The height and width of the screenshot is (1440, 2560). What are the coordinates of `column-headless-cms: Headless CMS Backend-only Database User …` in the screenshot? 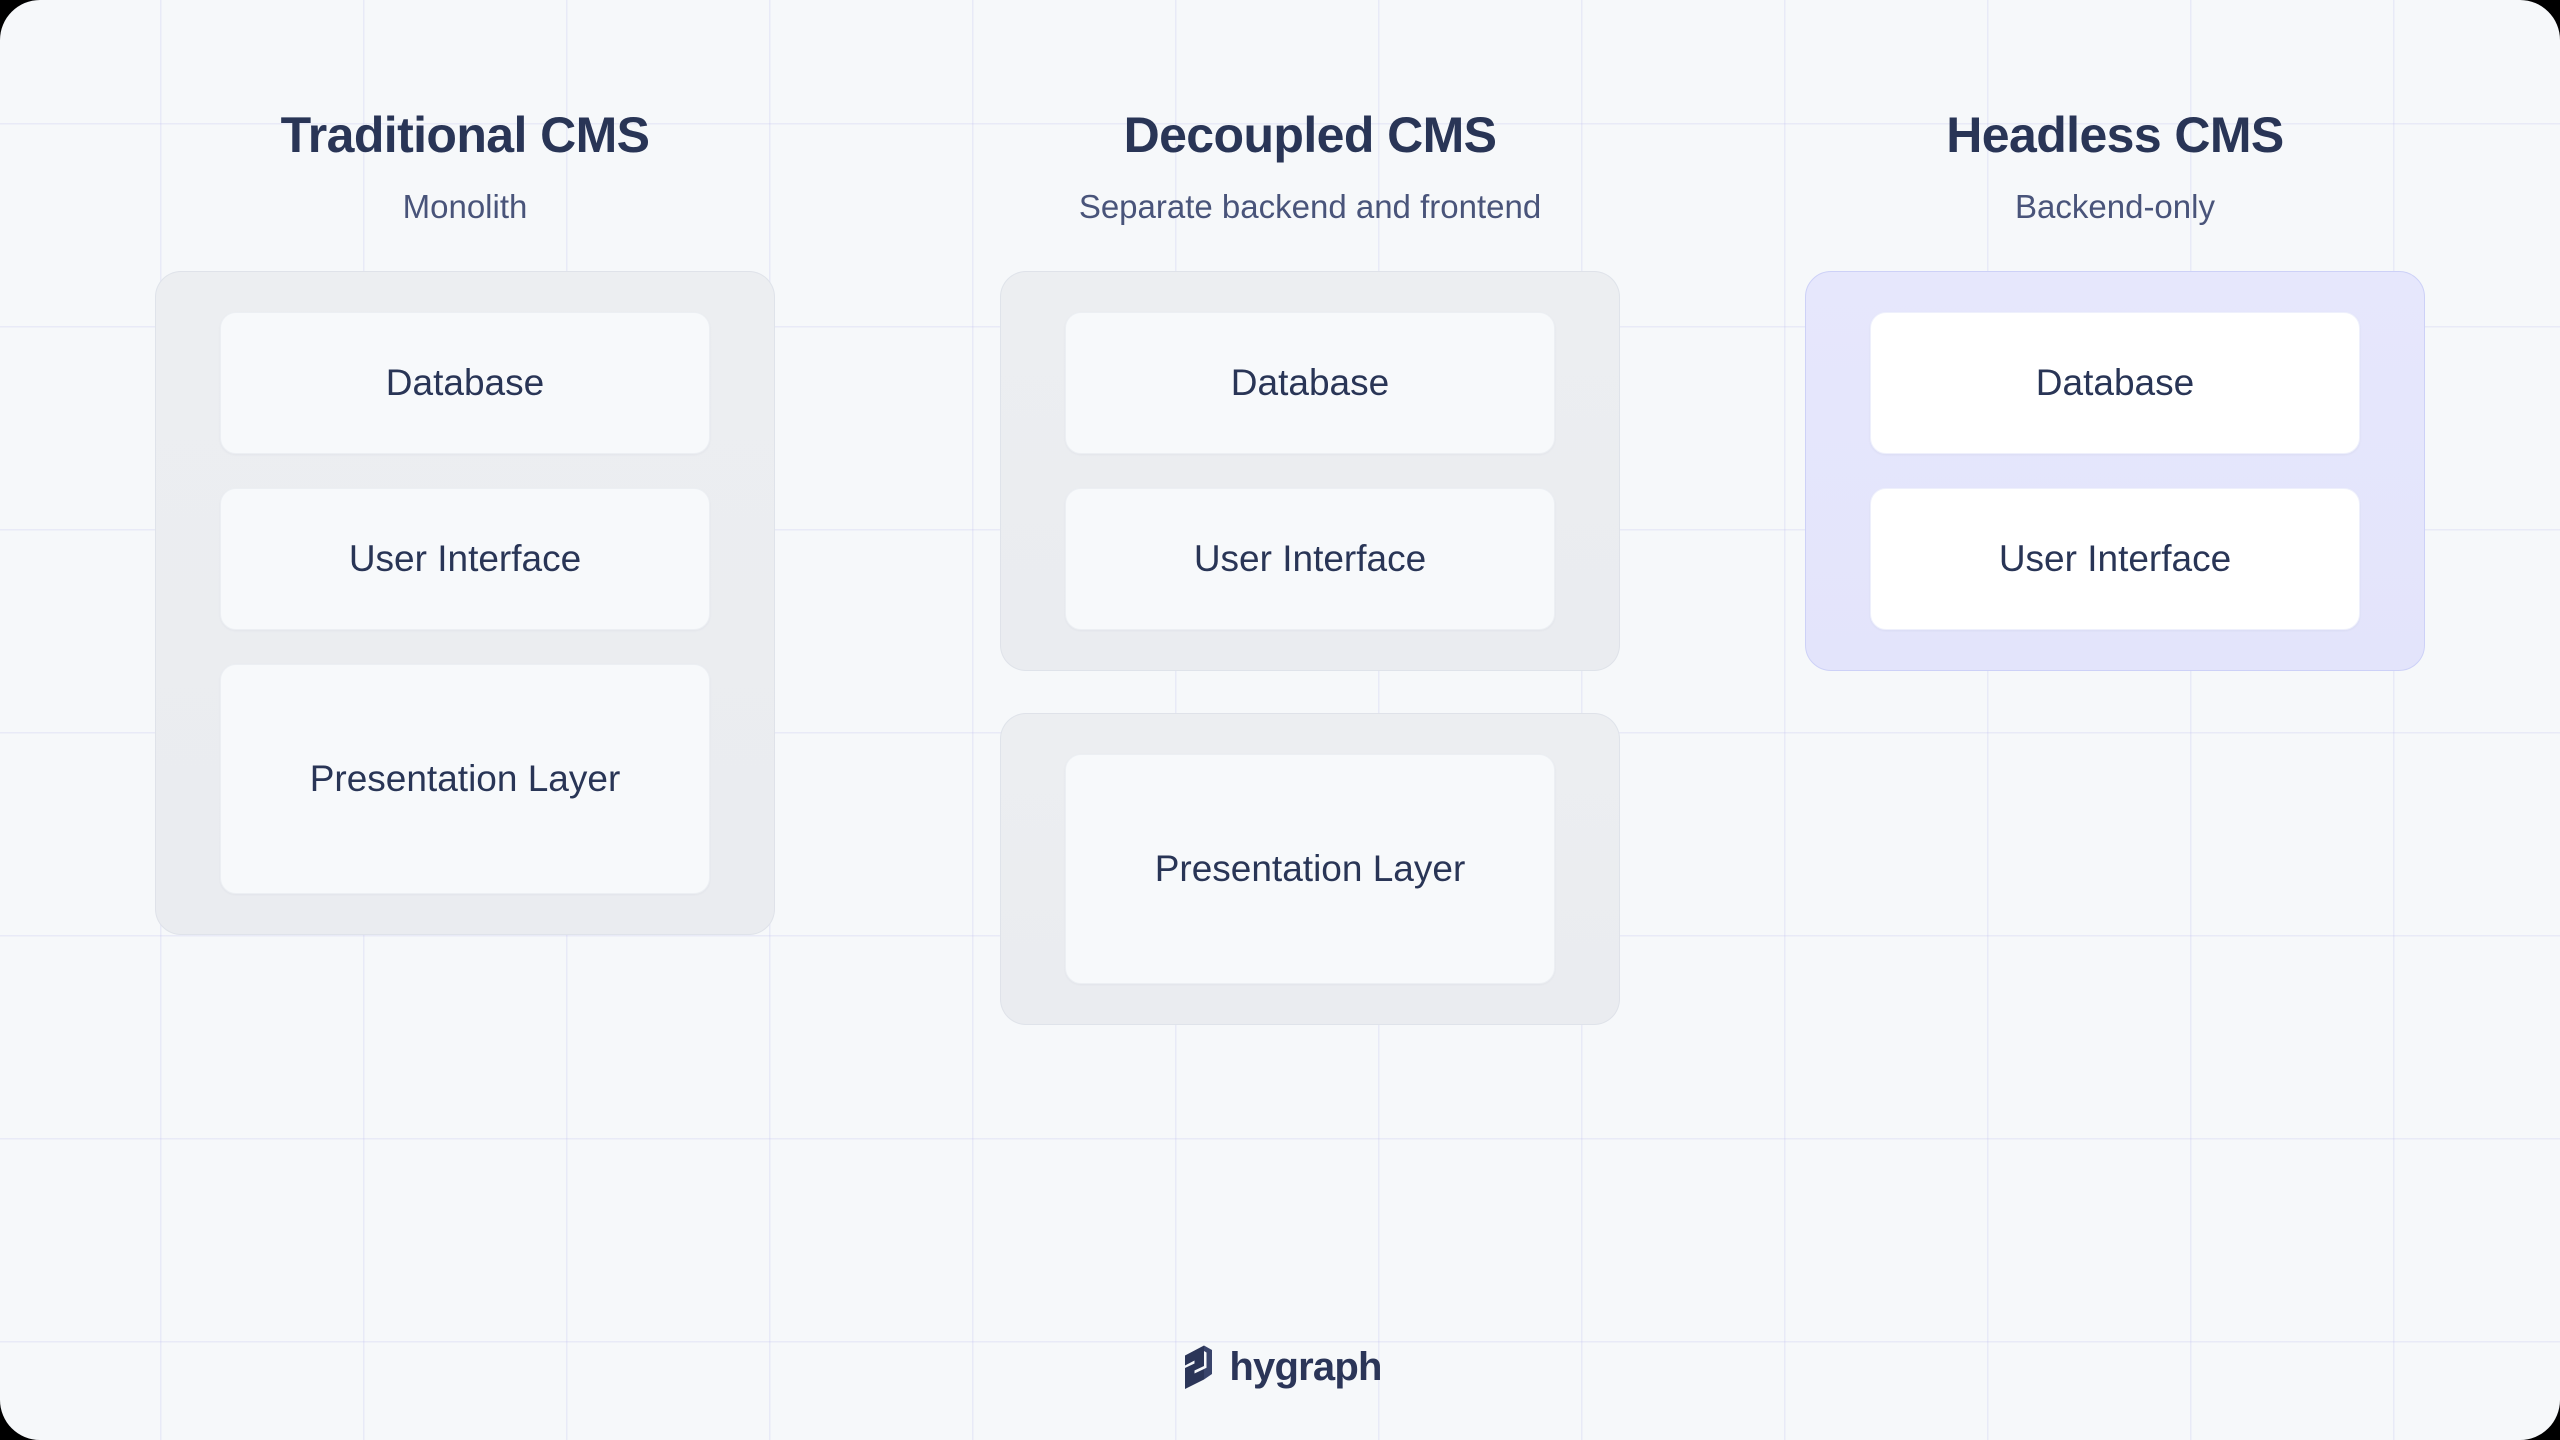 It's located at (2115, 335).